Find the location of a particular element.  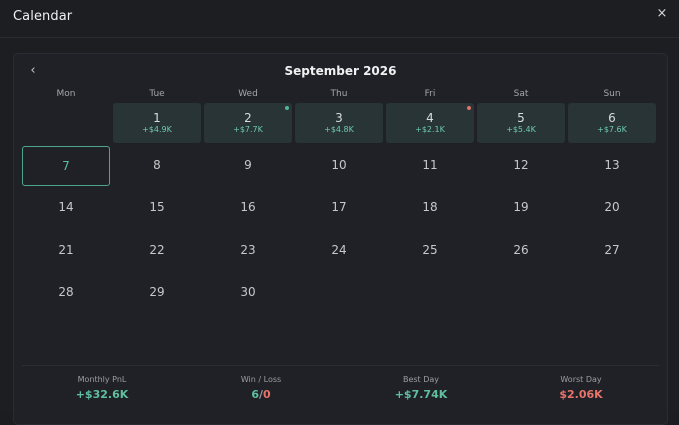

stat-label: Best Day is located at coordinates (421, 379).